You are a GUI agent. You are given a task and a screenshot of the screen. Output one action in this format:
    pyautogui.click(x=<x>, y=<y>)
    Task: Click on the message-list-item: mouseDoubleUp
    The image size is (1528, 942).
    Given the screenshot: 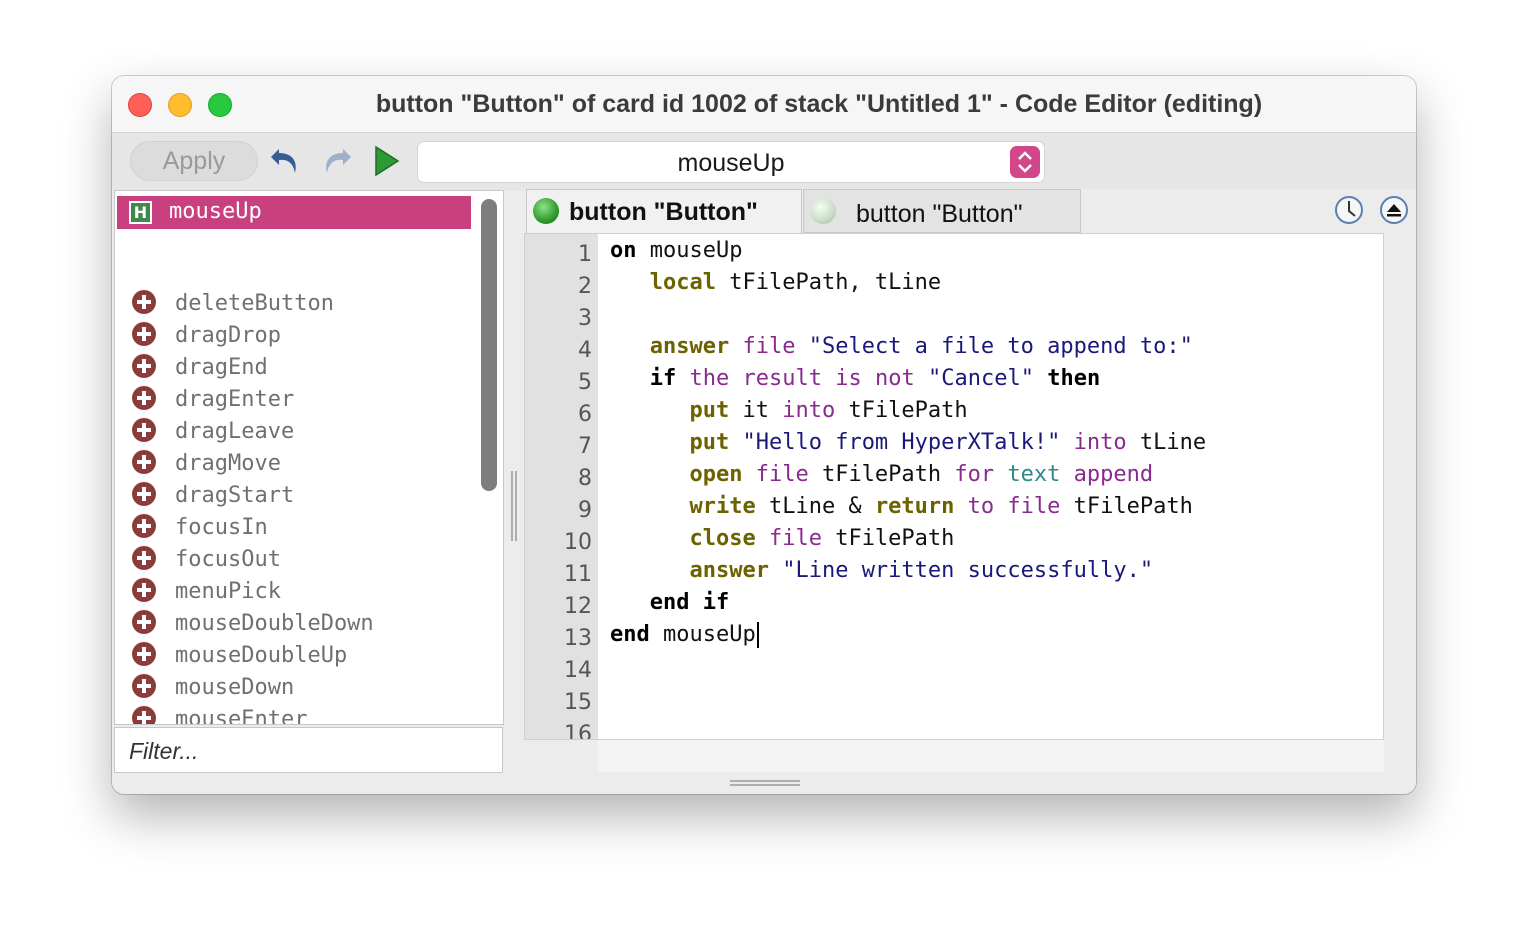 What is the action you would take?
    pyautogui.click(x=295, y=657)
    